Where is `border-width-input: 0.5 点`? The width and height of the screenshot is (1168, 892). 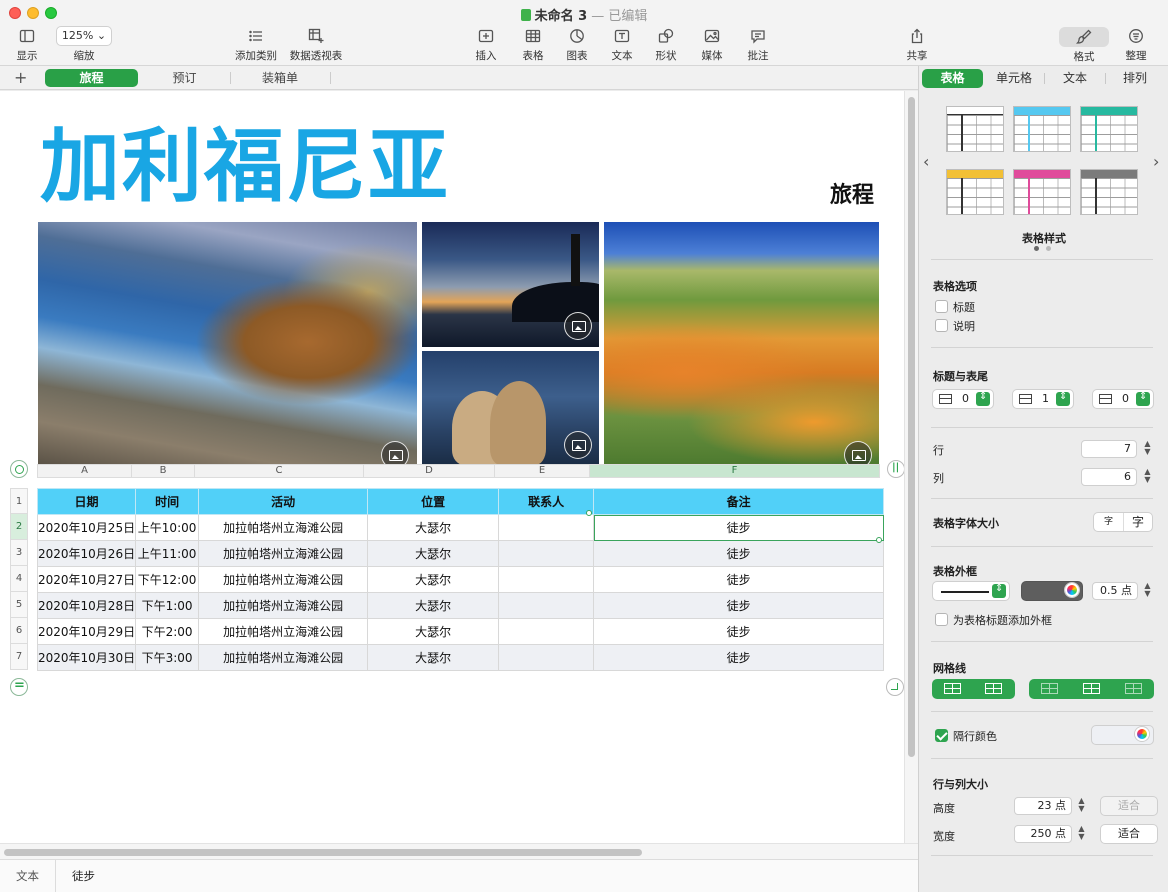
border-width-input: 0.5 点 is located at coordinates (1115, 591).